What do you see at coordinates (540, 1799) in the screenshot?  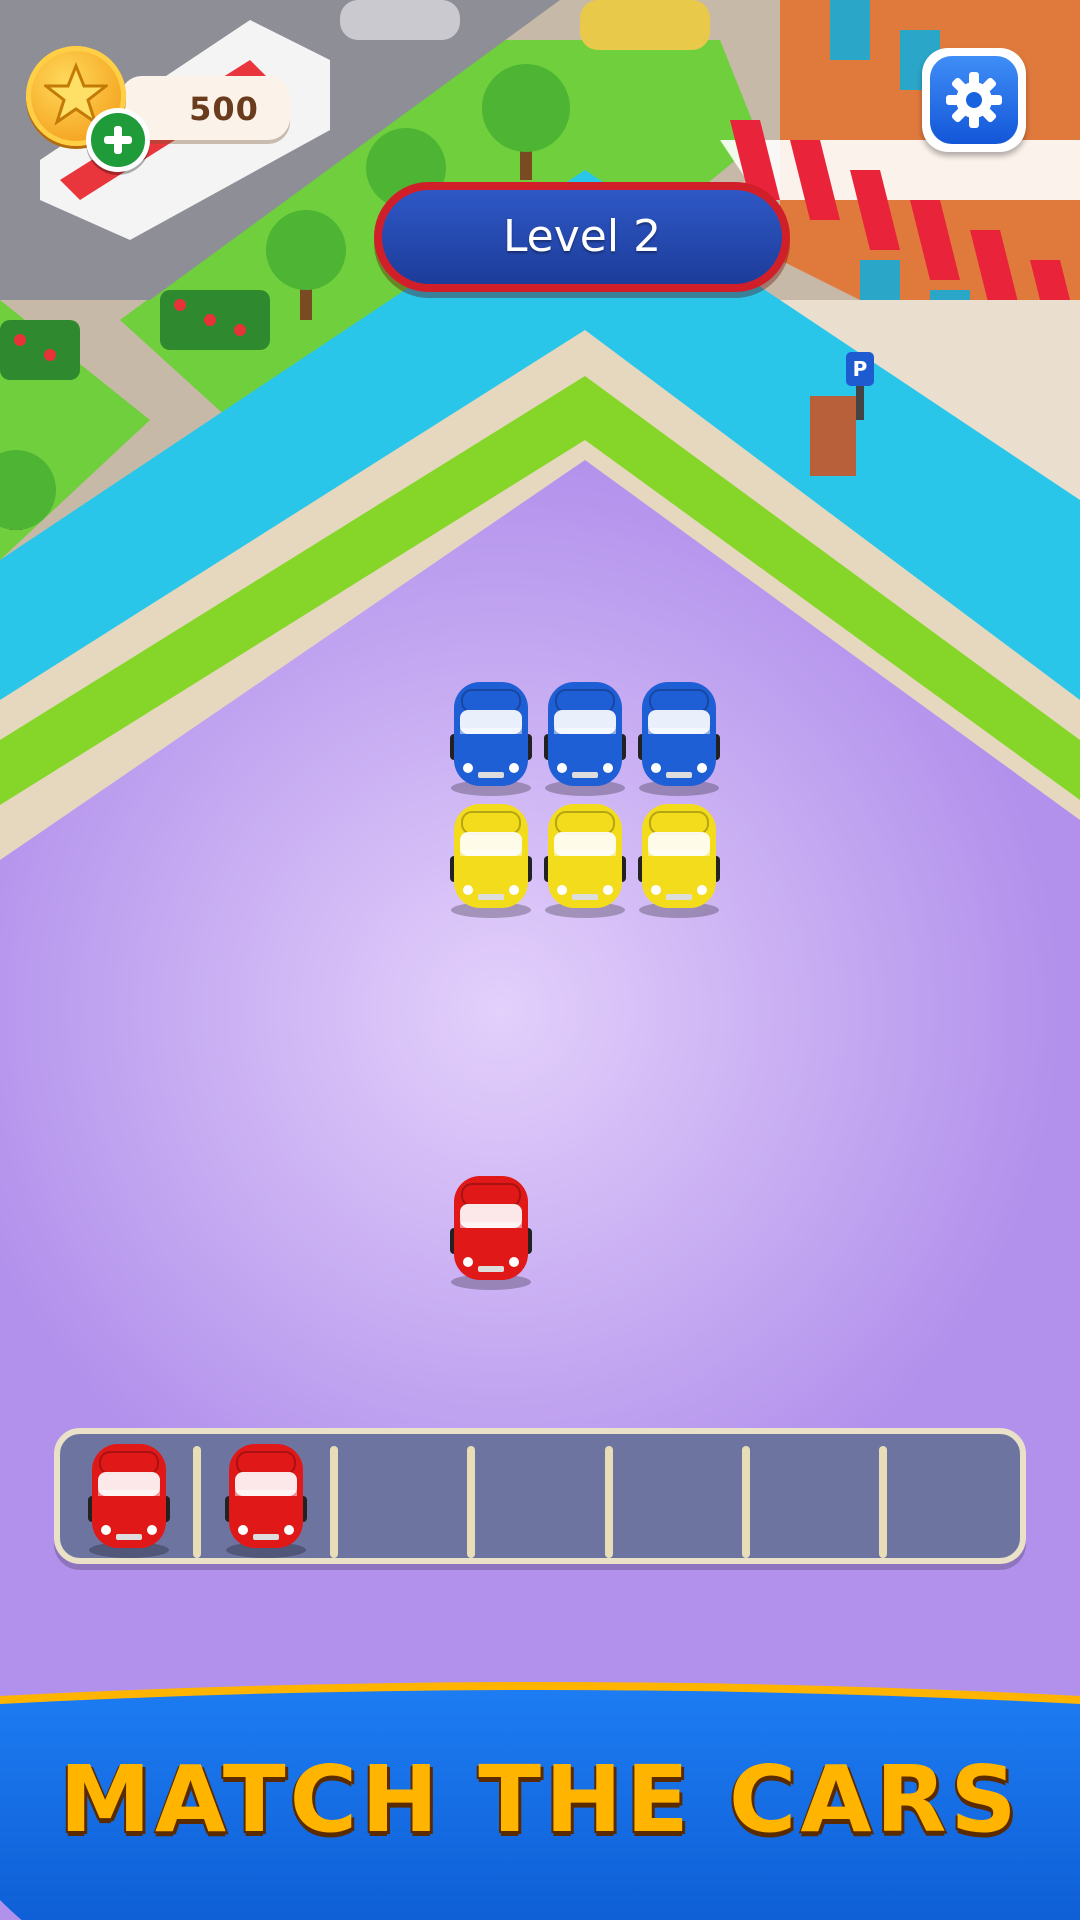 I see `banner-title: MATCH THE CARS` at bounding box center [540, 1799].